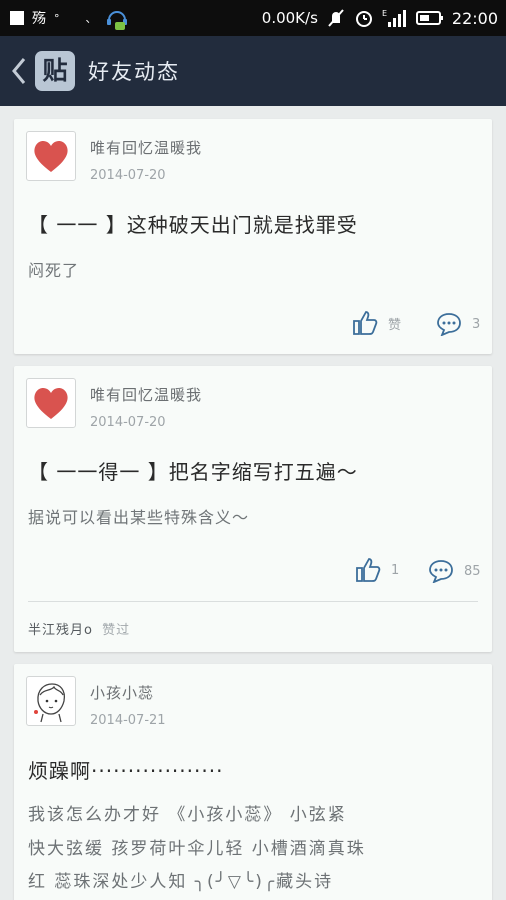 The width and height of the screenshot is (506, 900). Describe the element at coordinates (181, 882) in the screenshot. I see `post-body-line: 红 蕊珠深处少人知 ╮(╯▽╰)╭藏头诗` at that location.